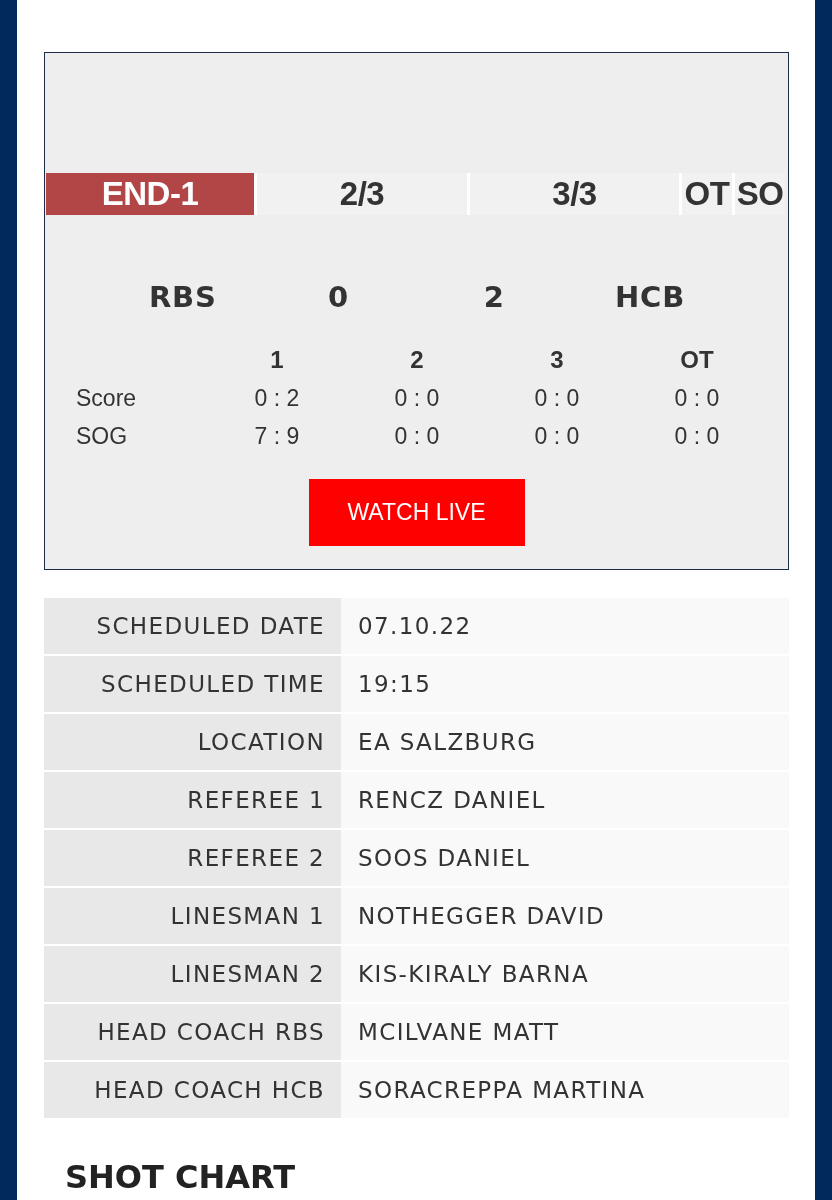 Image resolution: width=832 pixels, height=1200 pixels. What do you see at coordinates (192, 800) in the screenshot?
I see `info-label: REFEREE 1` at bounding box center [192, 800].